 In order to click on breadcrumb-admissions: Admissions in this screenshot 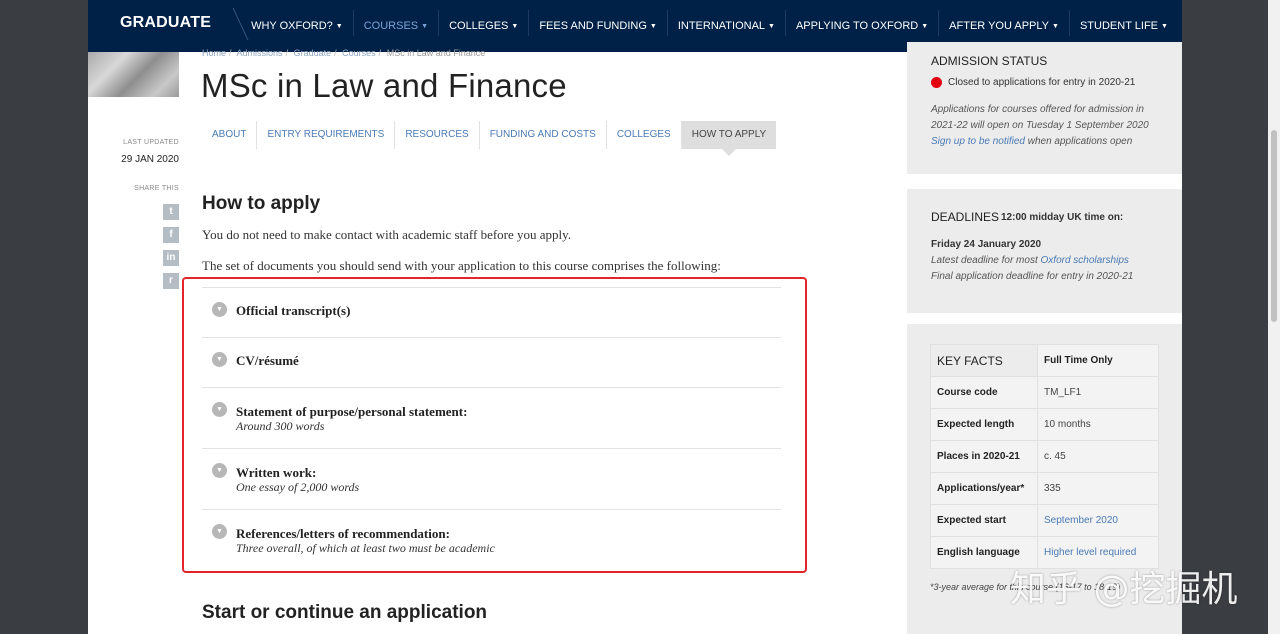, I will do `click(260, 53)`.